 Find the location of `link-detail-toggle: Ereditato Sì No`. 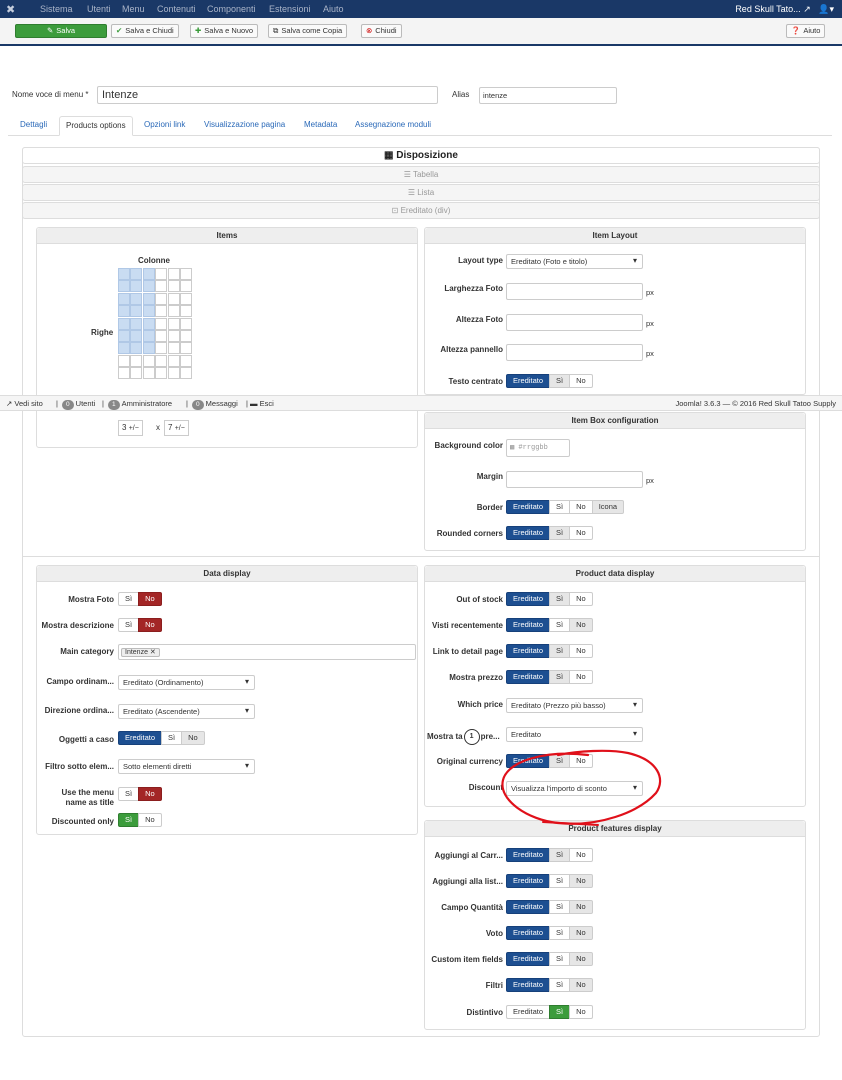

link-detail-toggle: Ereditato Sì No is located at coordinates (549, 651).